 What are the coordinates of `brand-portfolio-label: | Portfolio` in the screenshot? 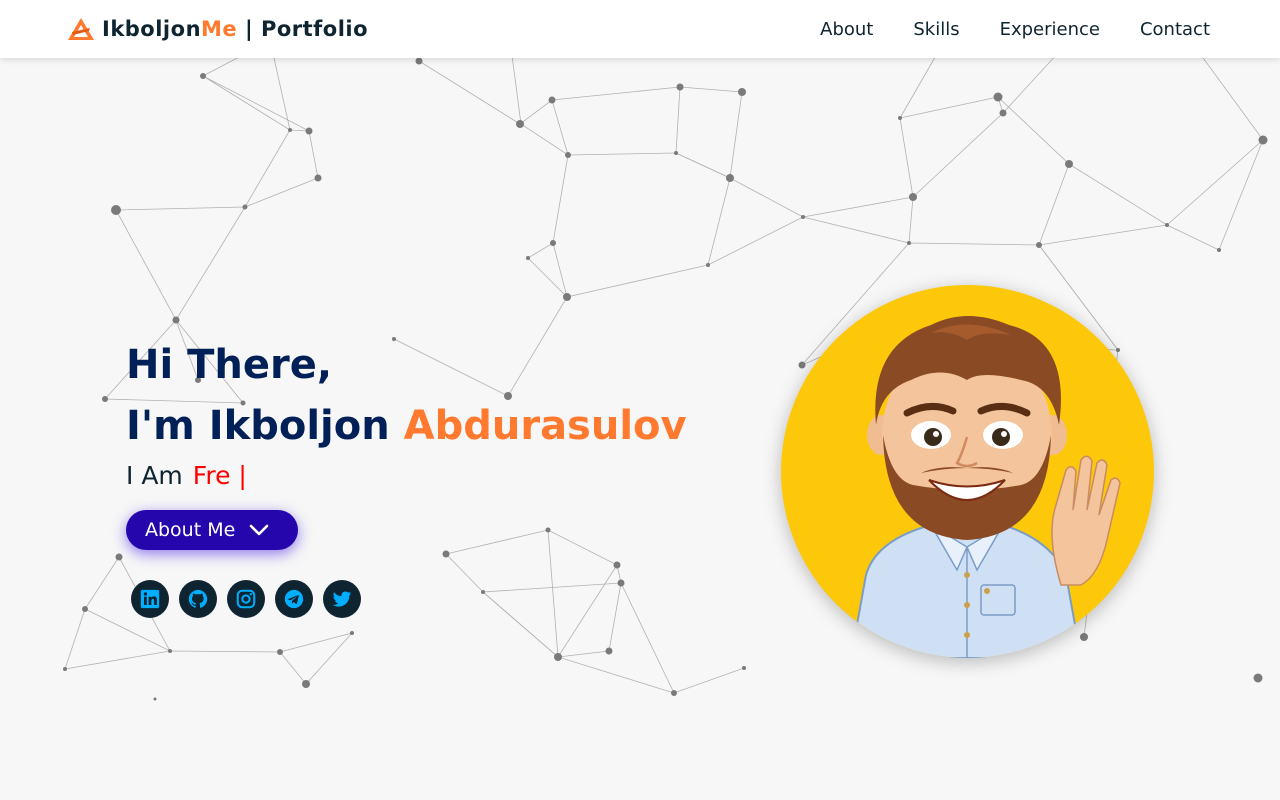 It's located at (303, 29).